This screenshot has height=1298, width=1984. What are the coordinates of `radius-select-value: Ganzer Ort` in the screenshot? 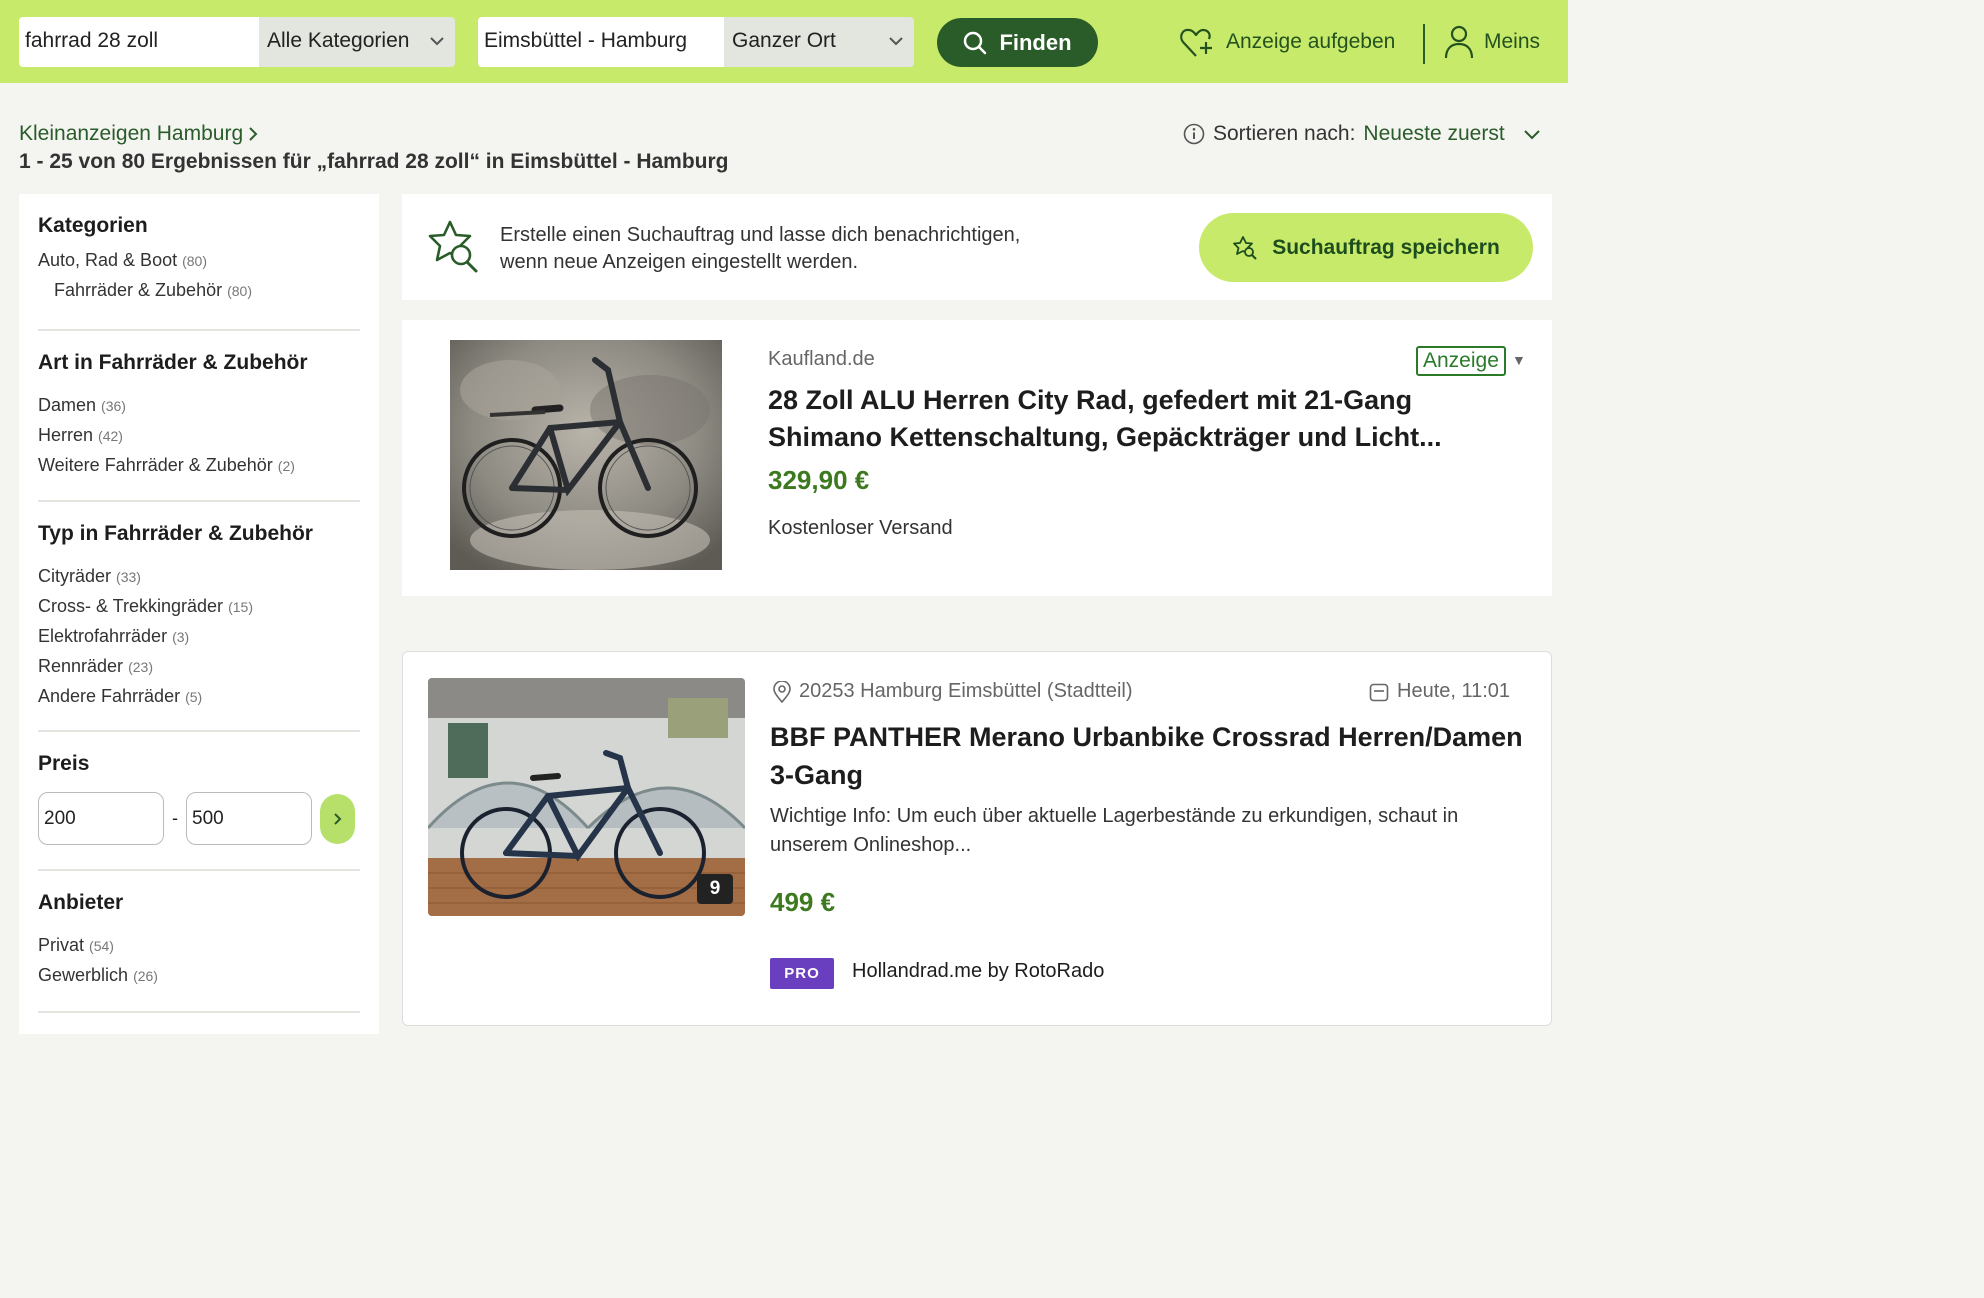 It's located at (784, 40).